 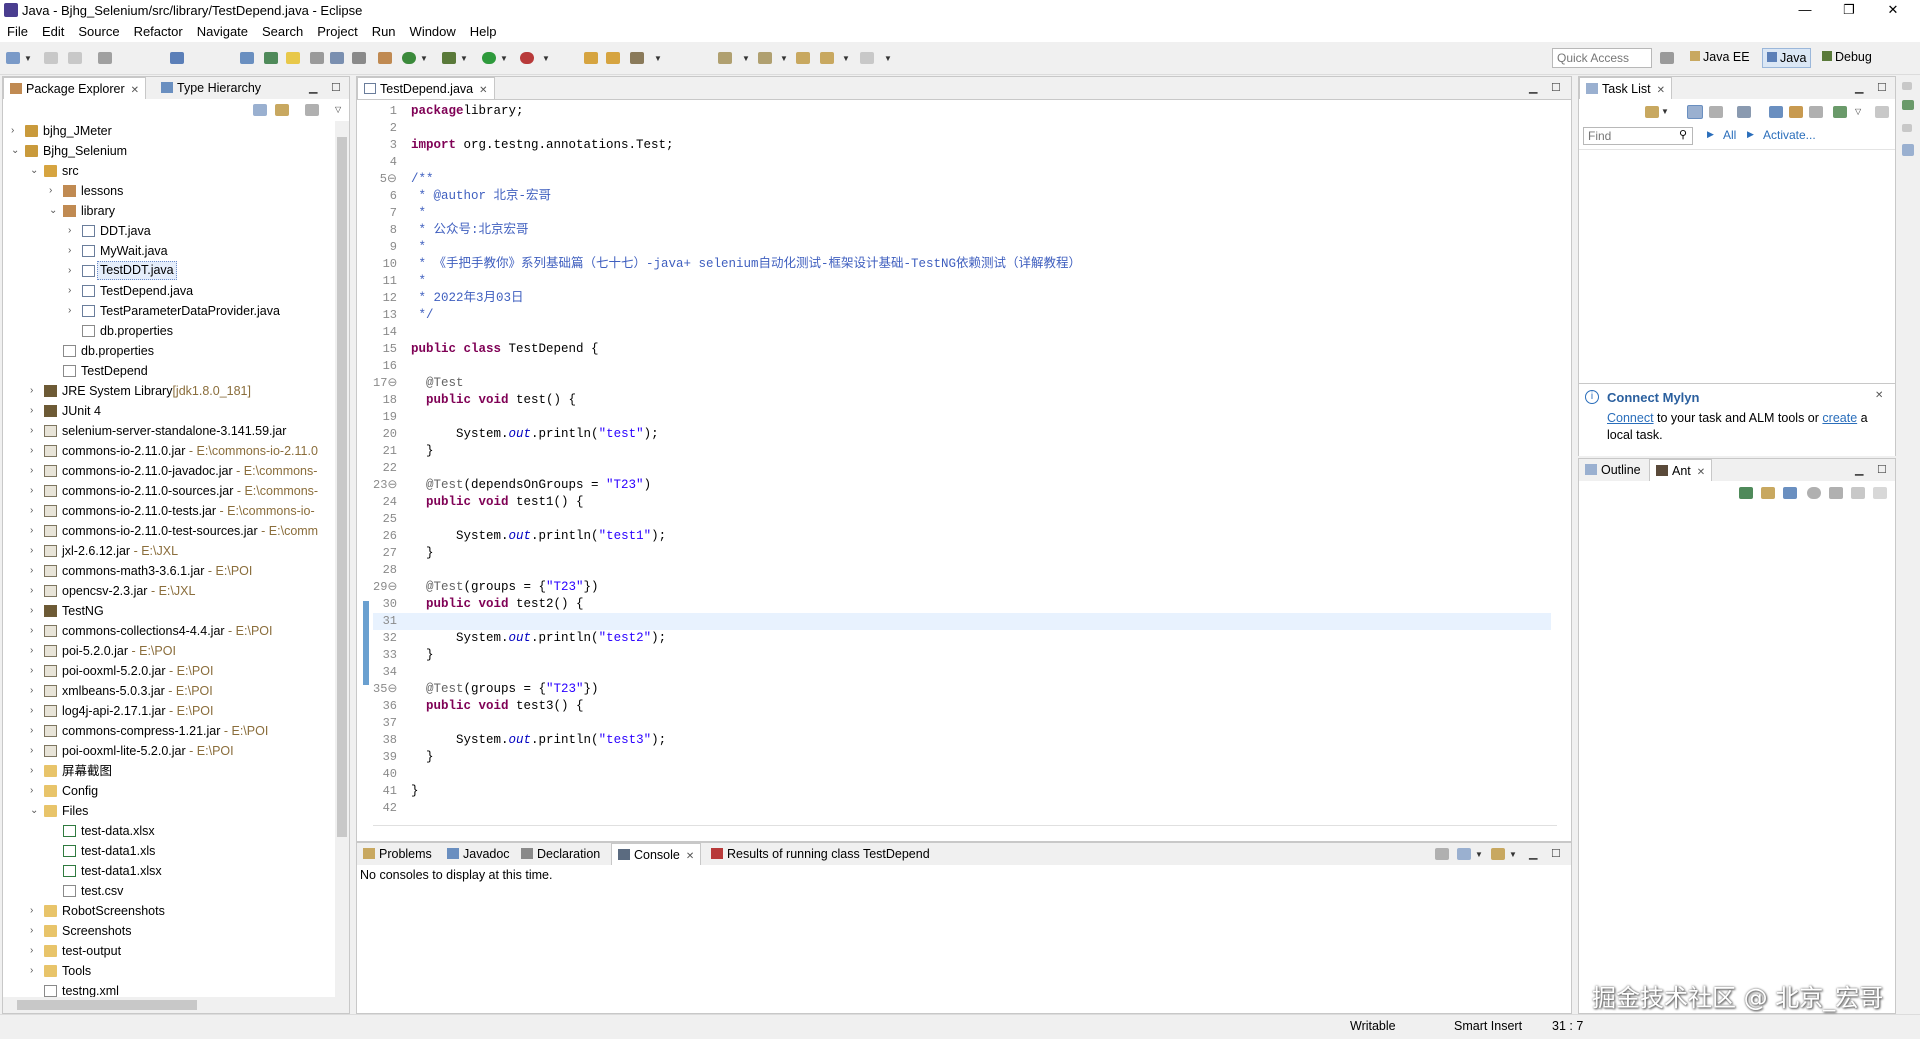 I want to click on remove-all-icon, so click(x=1858, y=493).